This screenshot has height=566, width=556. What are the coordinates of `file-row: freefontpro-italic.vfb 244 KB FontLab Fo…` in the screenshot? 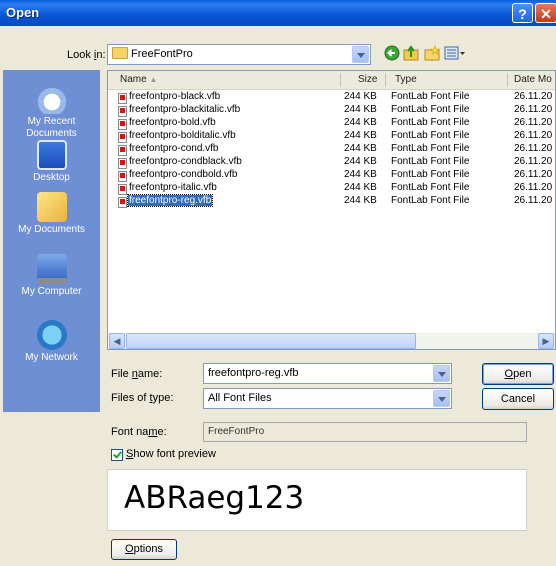 It's located at (331, 188).